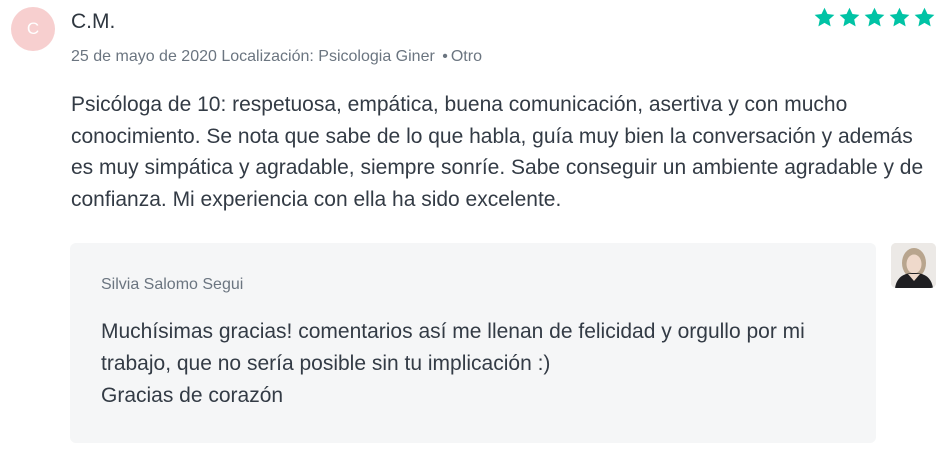 The height and width of the screenshot is (461, 948). Describe the element at coordinates (144, 56) in the screenshot. I see `review-date: 25 de mayo de 2020` at that location.